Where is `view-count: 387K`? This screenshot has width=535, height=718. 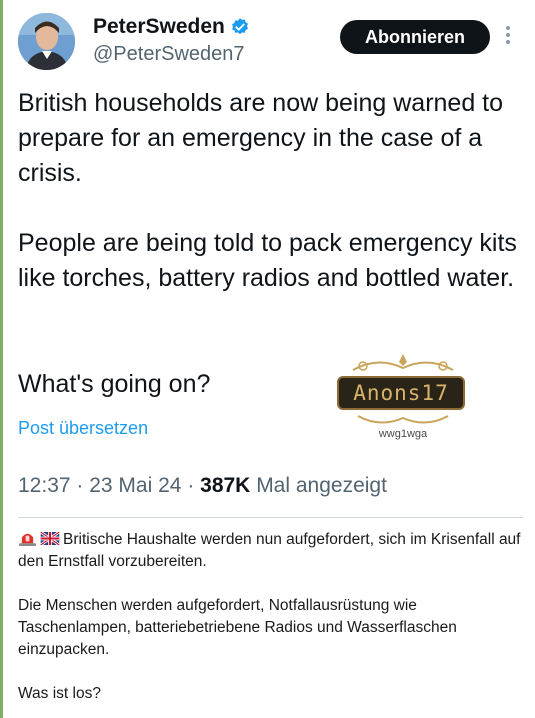
view-count: 387K is located at coordinates (225, 485).